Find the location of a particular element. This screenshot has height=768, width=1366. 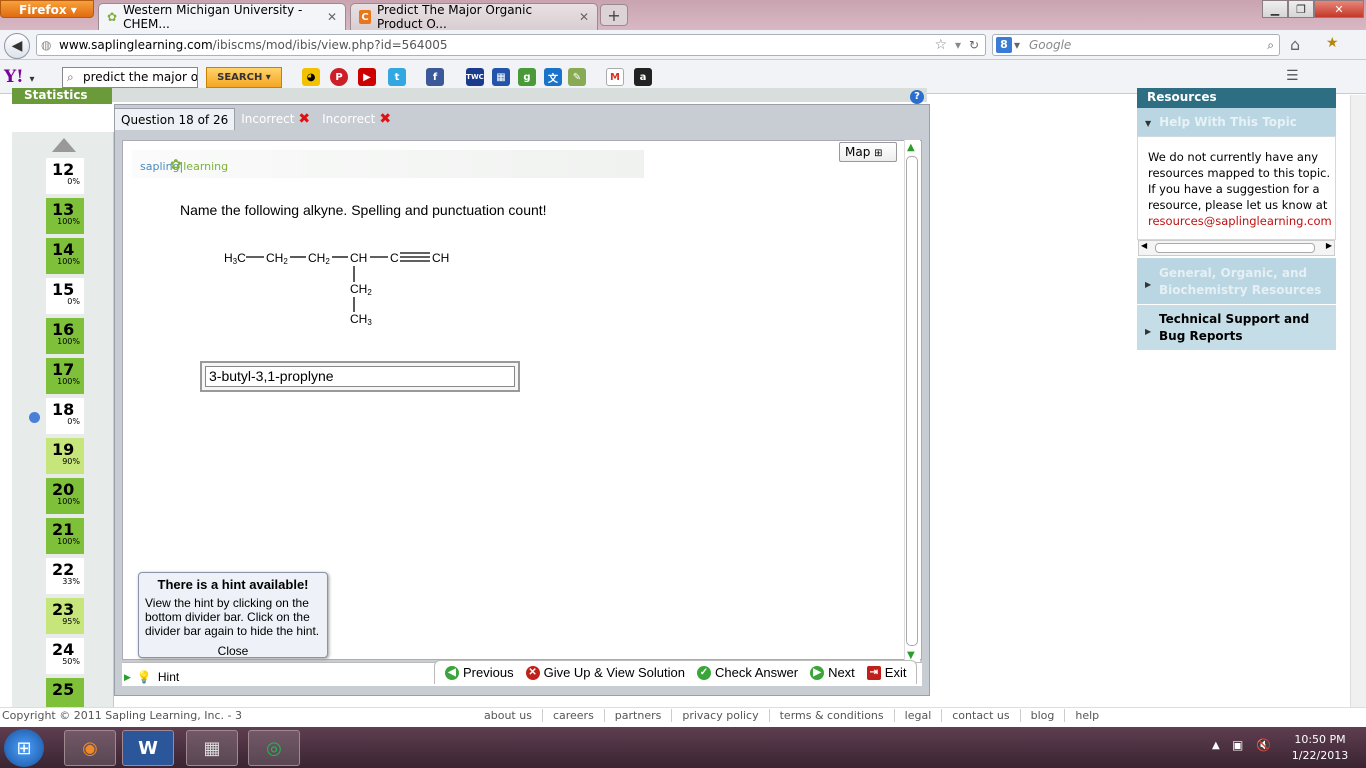

dropdown-icon: ▾ is located at coordinates (958, 45).